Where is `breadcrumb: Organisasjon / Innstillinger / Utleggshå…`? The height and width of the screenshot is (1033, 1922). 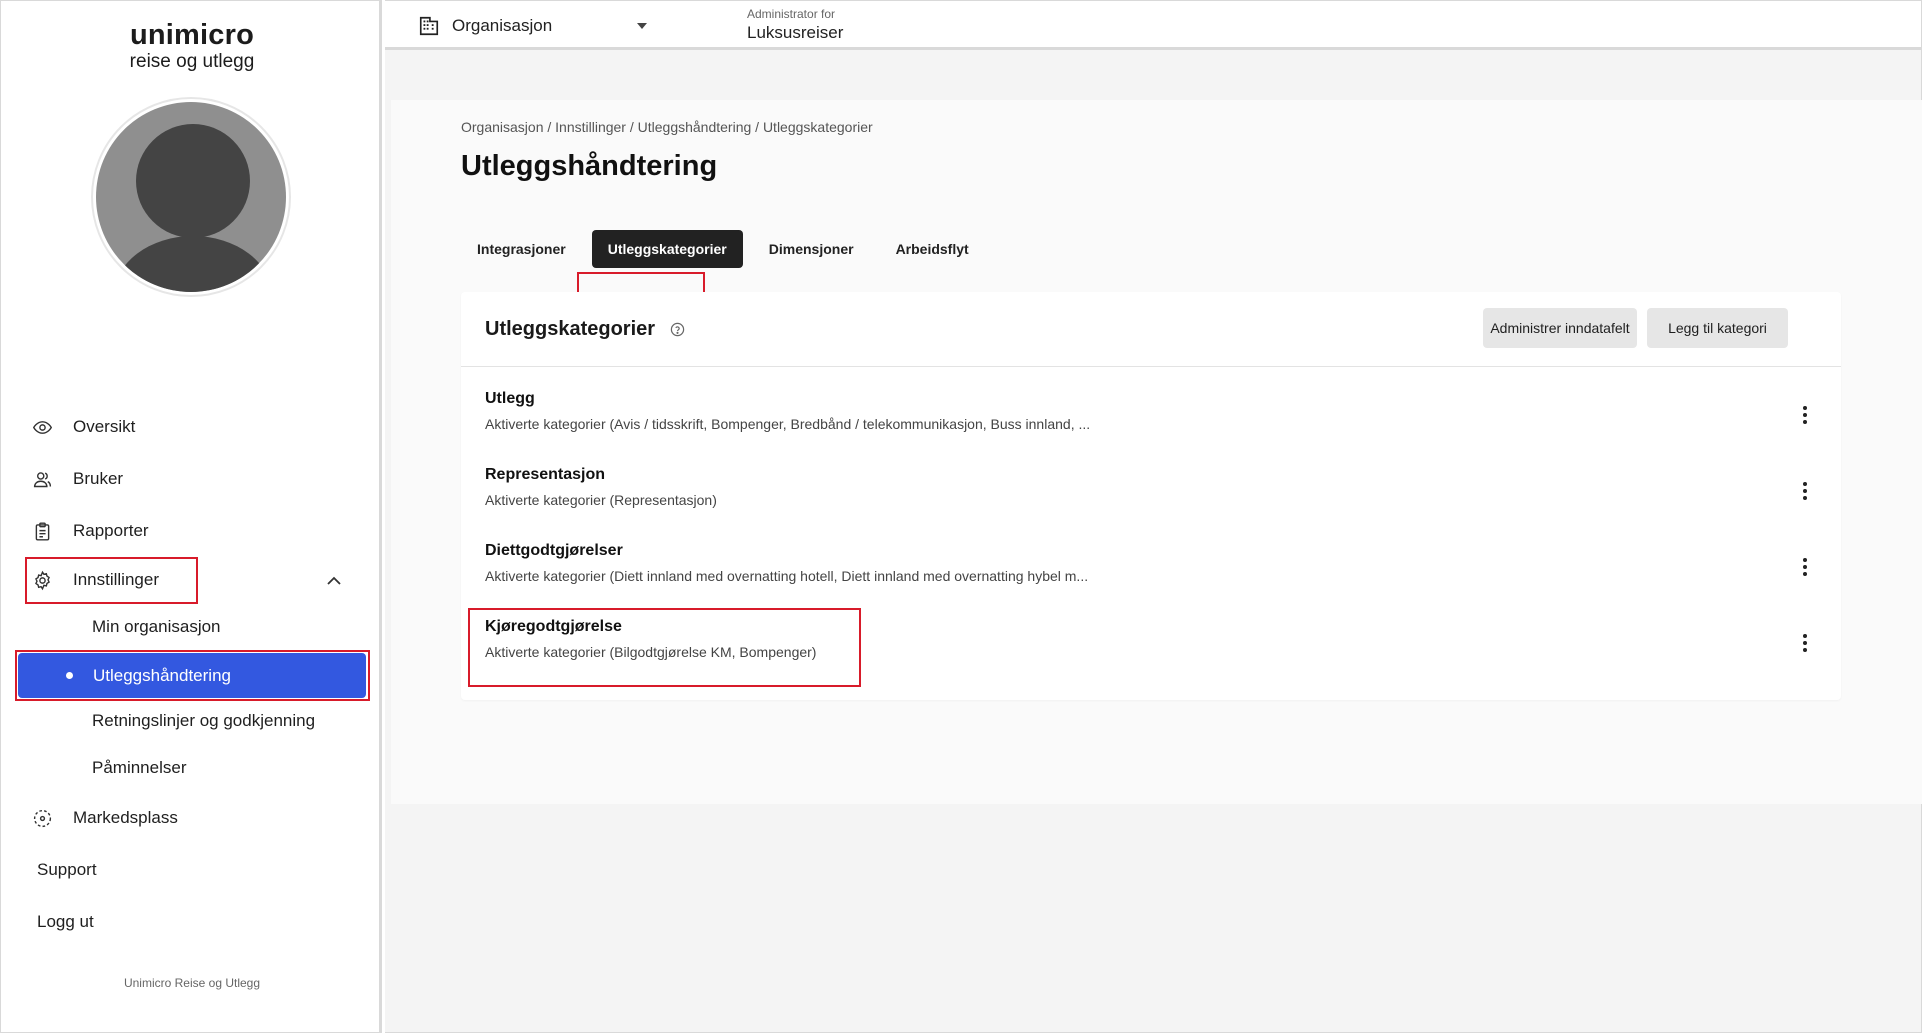
breadcrumb: Organisasjon / Innstillinger / Utleggshå… is located at coordinates (667, 127).